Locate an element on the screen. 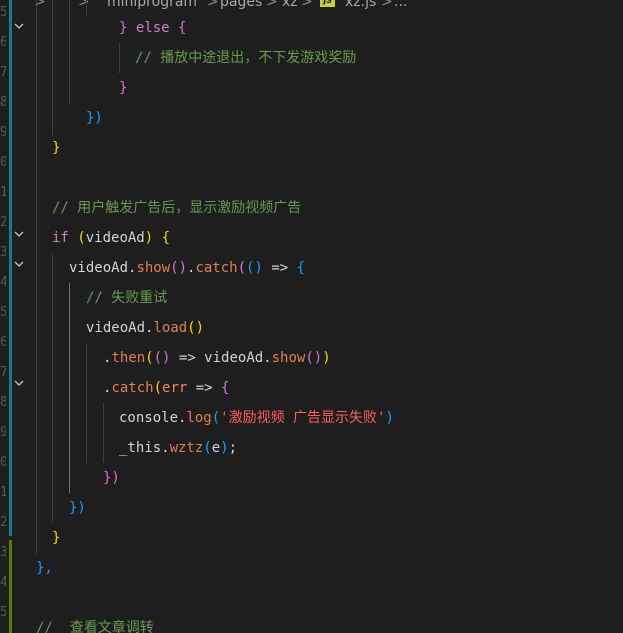 The image size is (623, 633). breadcrumb-item-xz: xz is located at coordinates (290, 6).